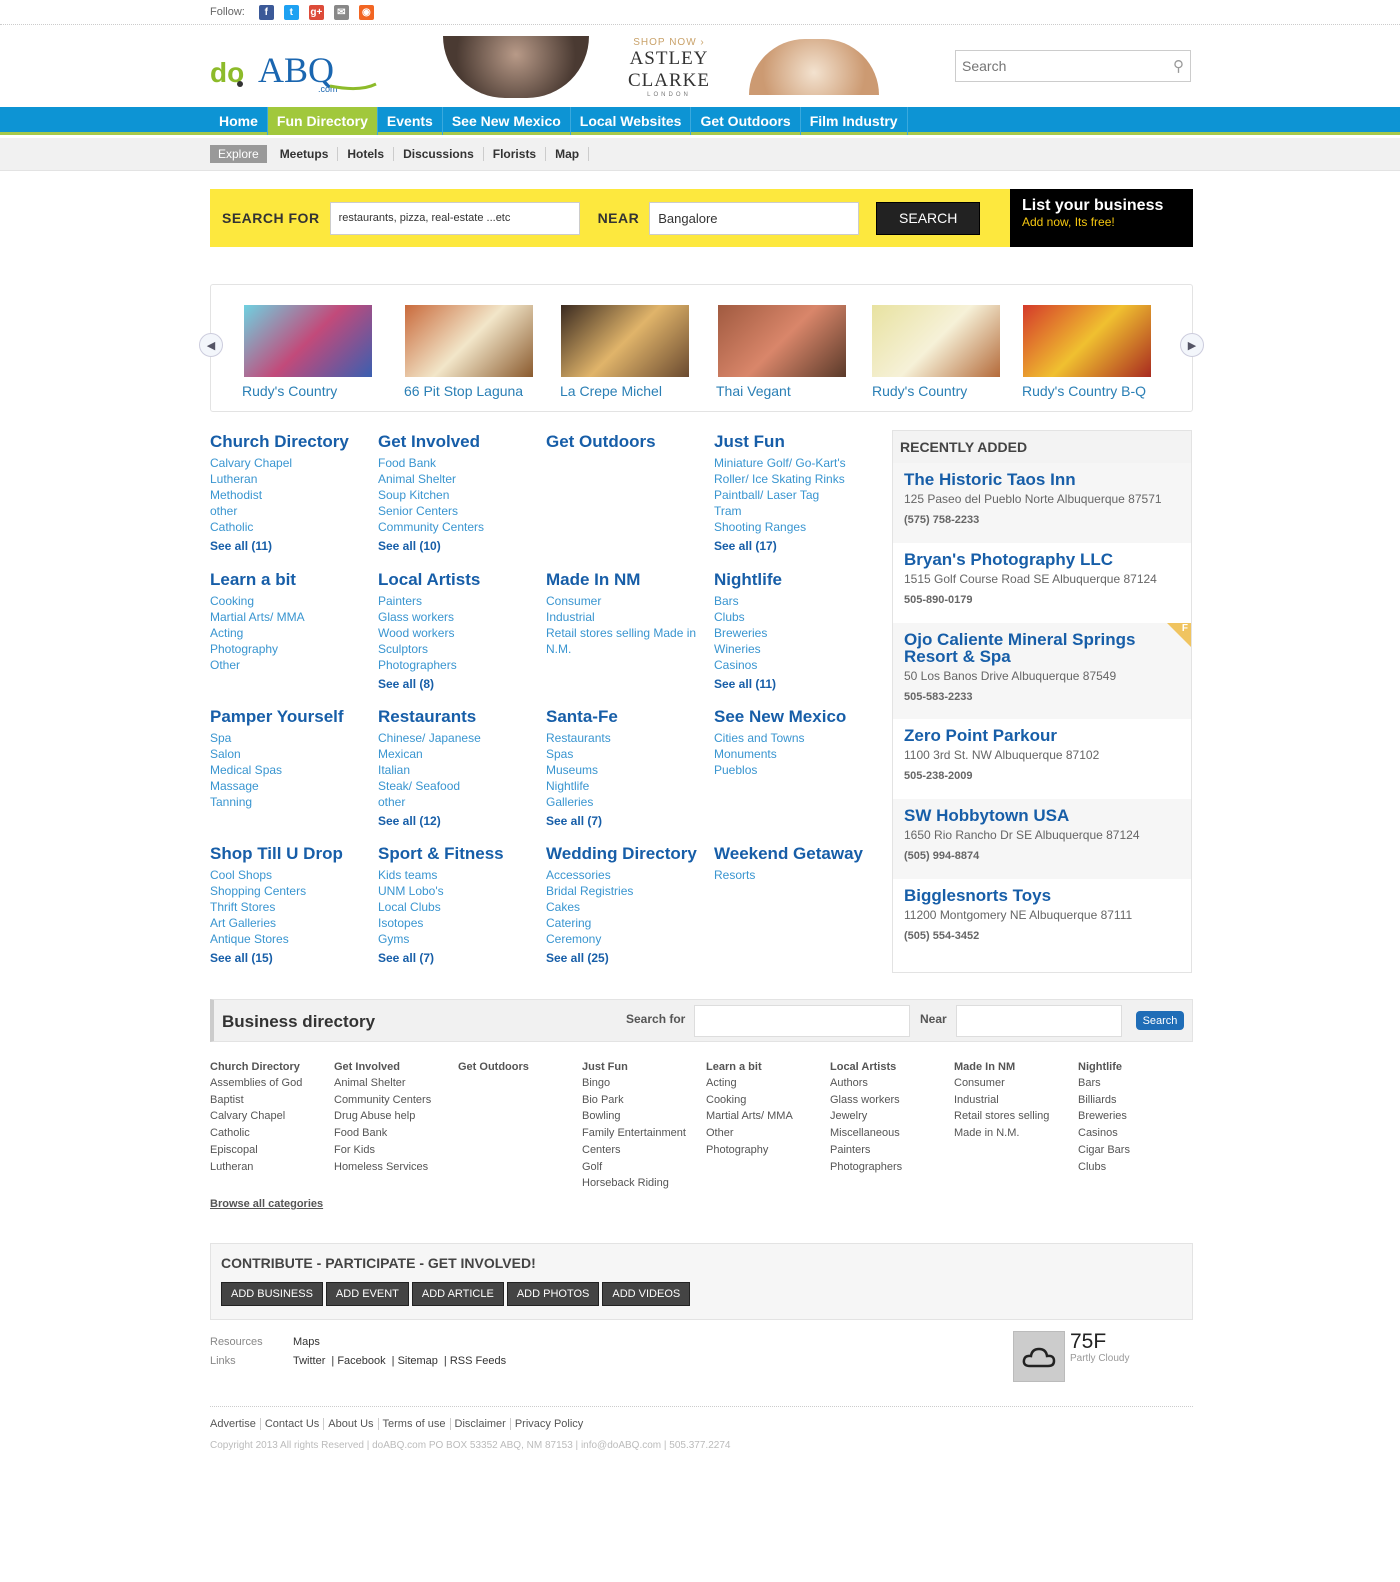 The width and height of the screenshot is (1400, 1582). I want to click on category-title: Restaurants, so click(460, 717).